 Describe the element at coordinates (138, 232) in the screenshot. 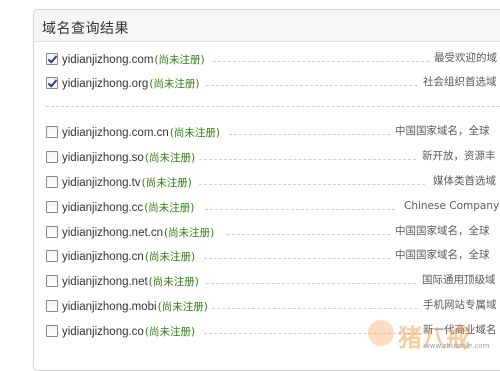

I see `domain-name: yidianjizhong.net.cn(尚未注册)` at that location.